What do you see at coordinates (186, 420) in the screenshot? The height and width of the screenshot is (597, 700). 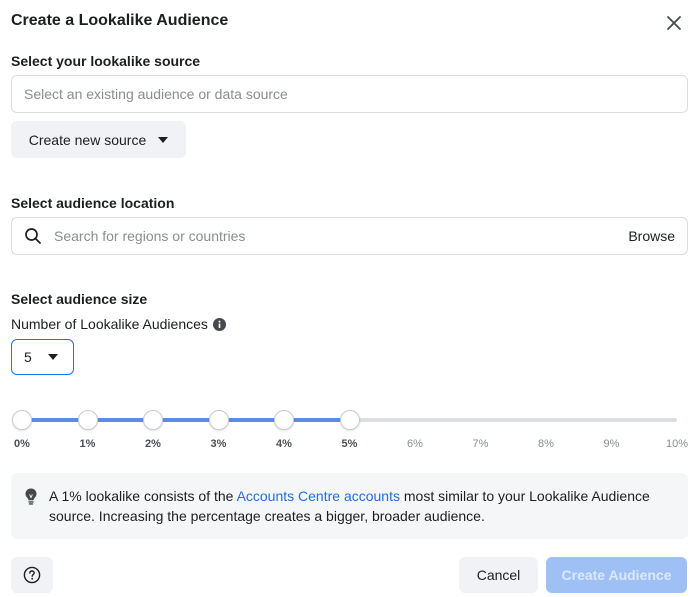 I see `slider-fill` at bounding box center [186, 420].